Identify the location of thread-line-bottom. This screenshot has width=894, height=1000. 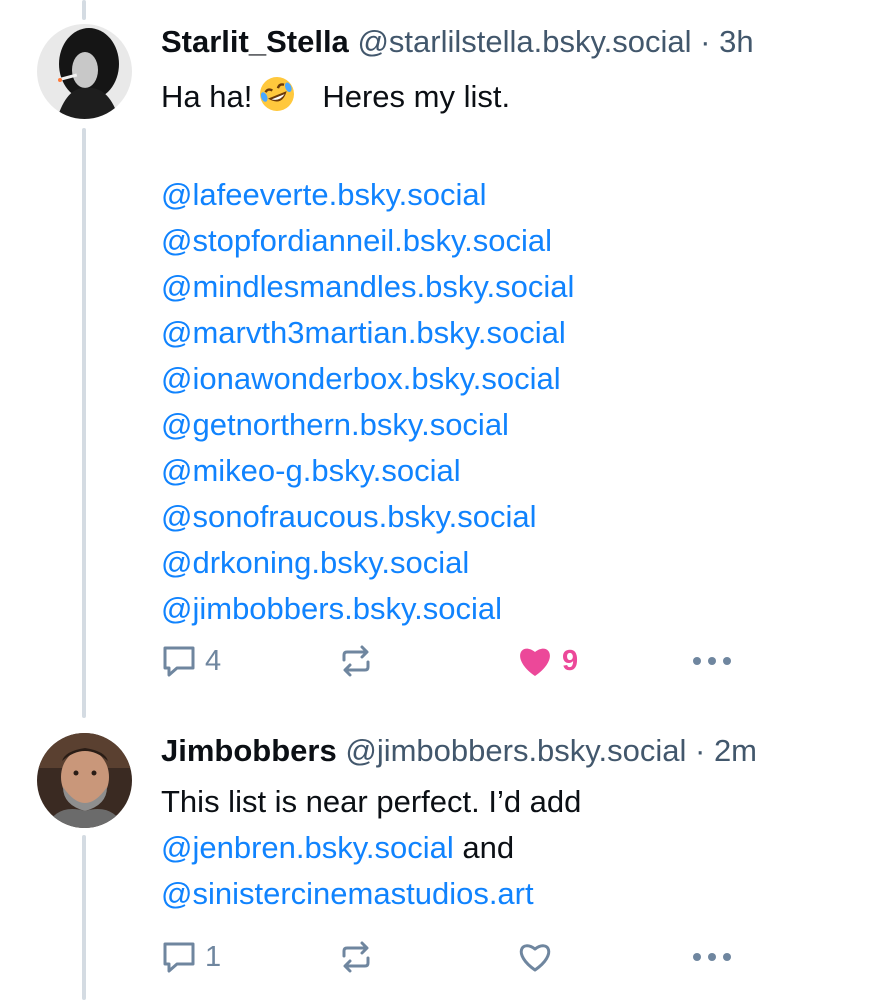
(84, 917).